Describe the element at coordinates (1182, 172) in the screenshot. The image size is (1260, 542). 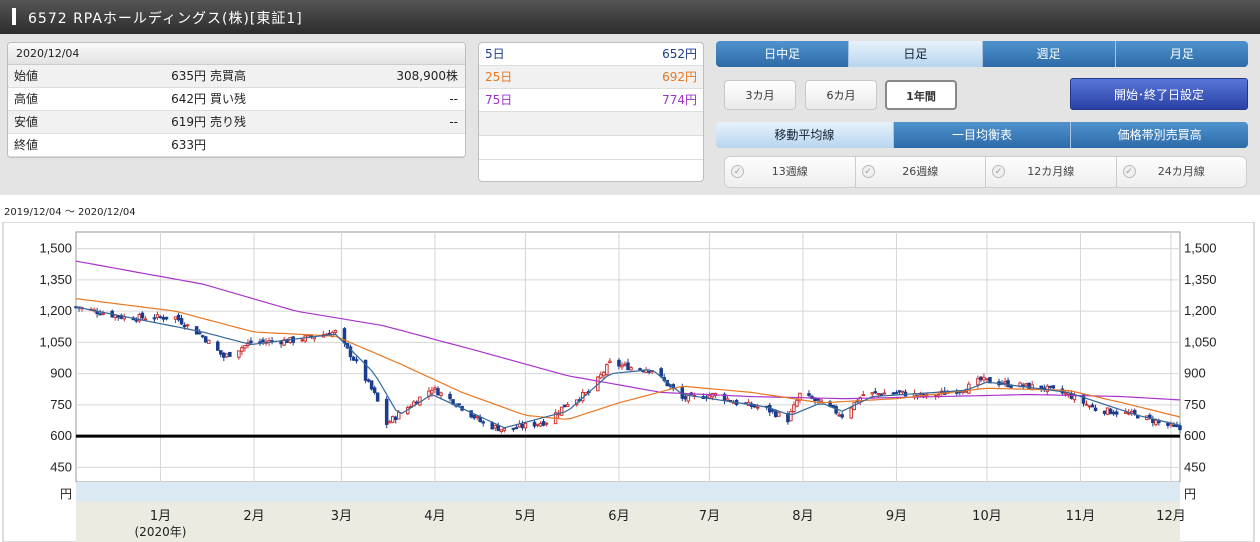
I see `option-24-month: ✓ 24カ月線` at that location.